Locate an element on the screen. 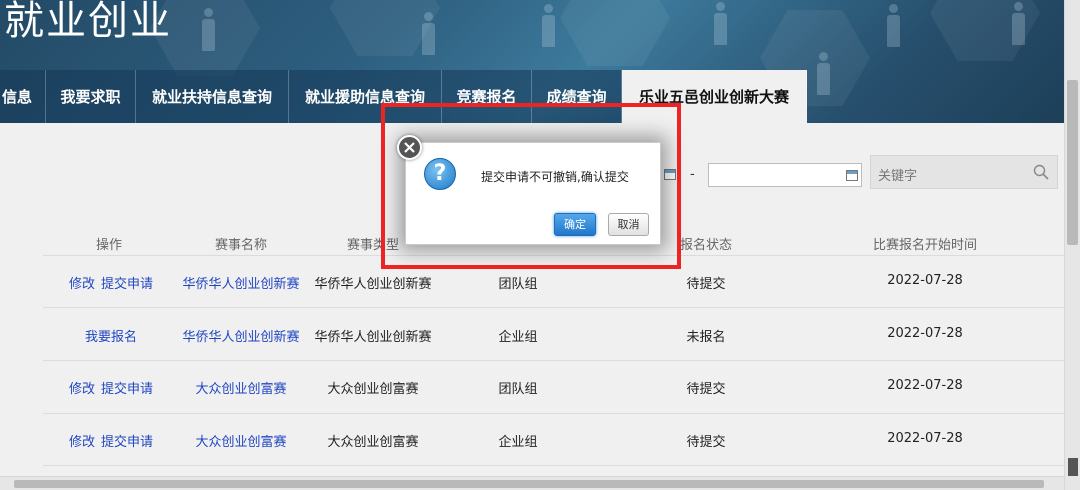  page-title: 就业创业 is located at coordinates (88, 22).